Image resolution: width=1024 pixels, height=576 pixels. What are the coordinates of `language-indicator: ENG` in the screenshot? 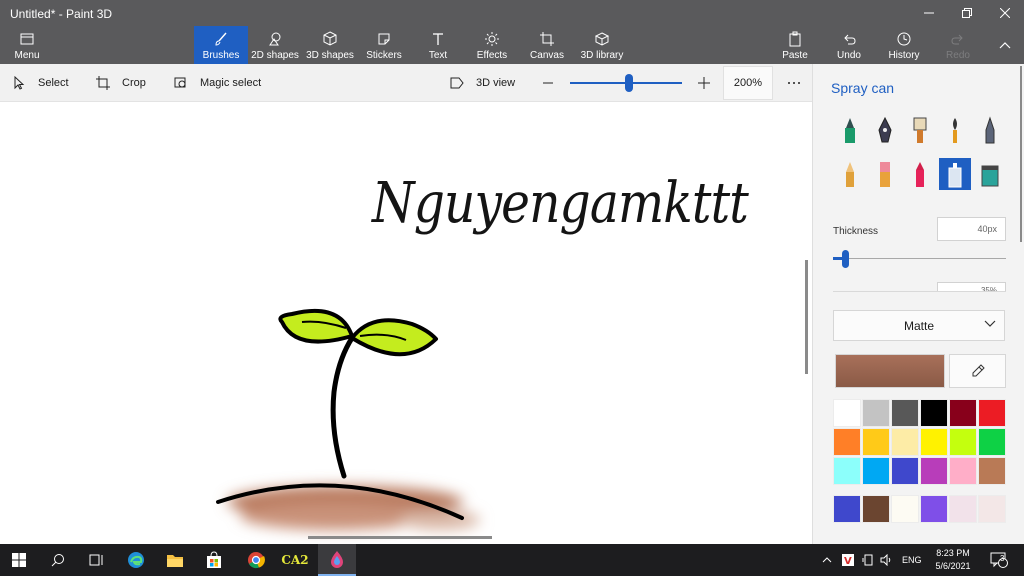 It's located at (912, 560).